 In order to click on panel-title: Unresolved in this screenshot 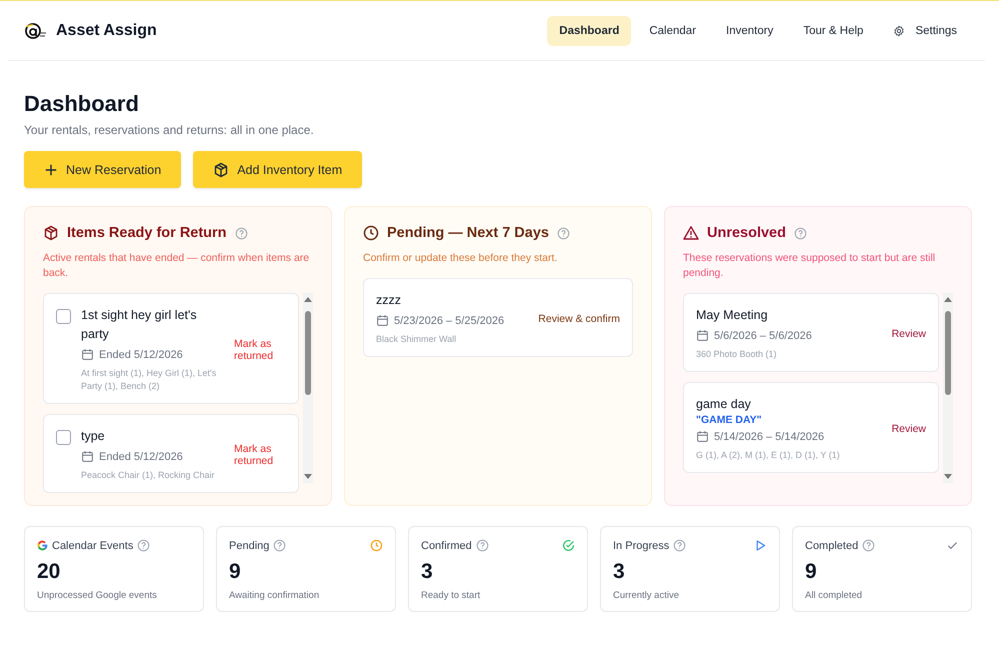, I will do `click(746, 233)`.